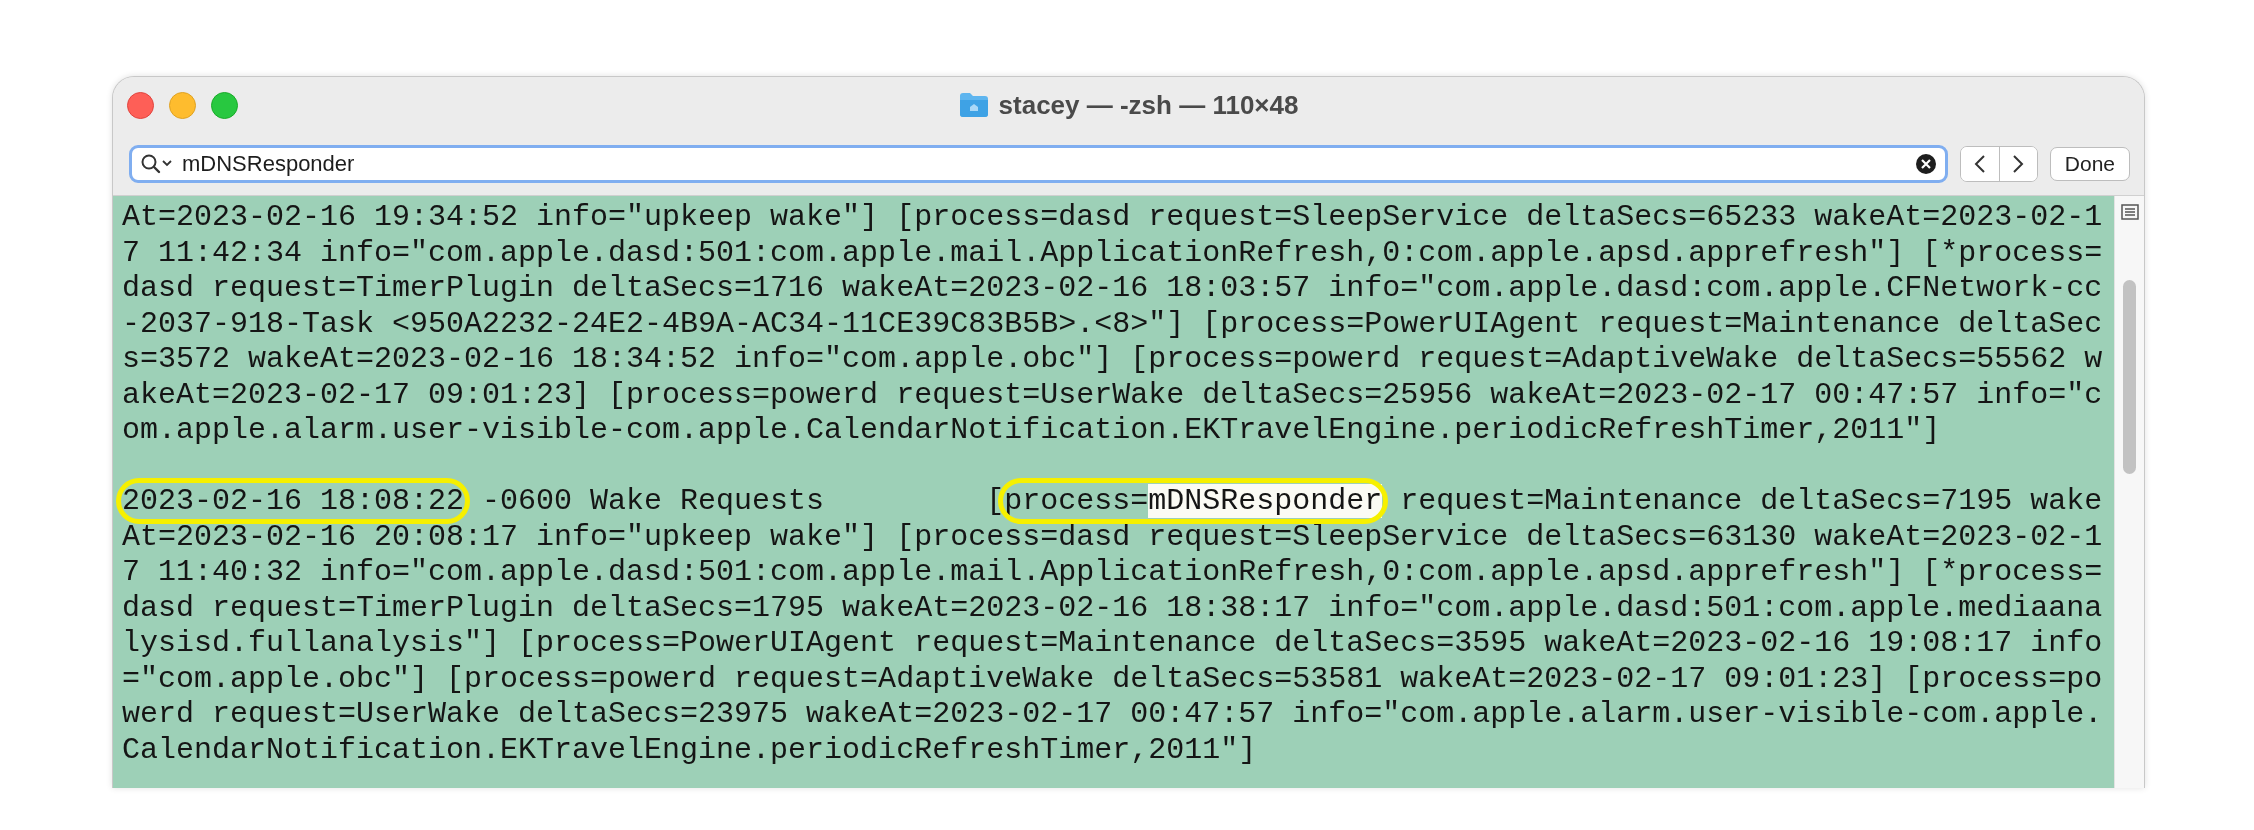 This screenshot has width=2254, height=830. What do you see at coordinates (1113, 537) in the screenshot?
I see `terminal-line: At=2023-02-16 20:08:17 info="upkeep wake"] [process=dasd request=SleepService deltaSecs=63130 wakeAt=2023-02-1` at bounding box center [1113, 537].